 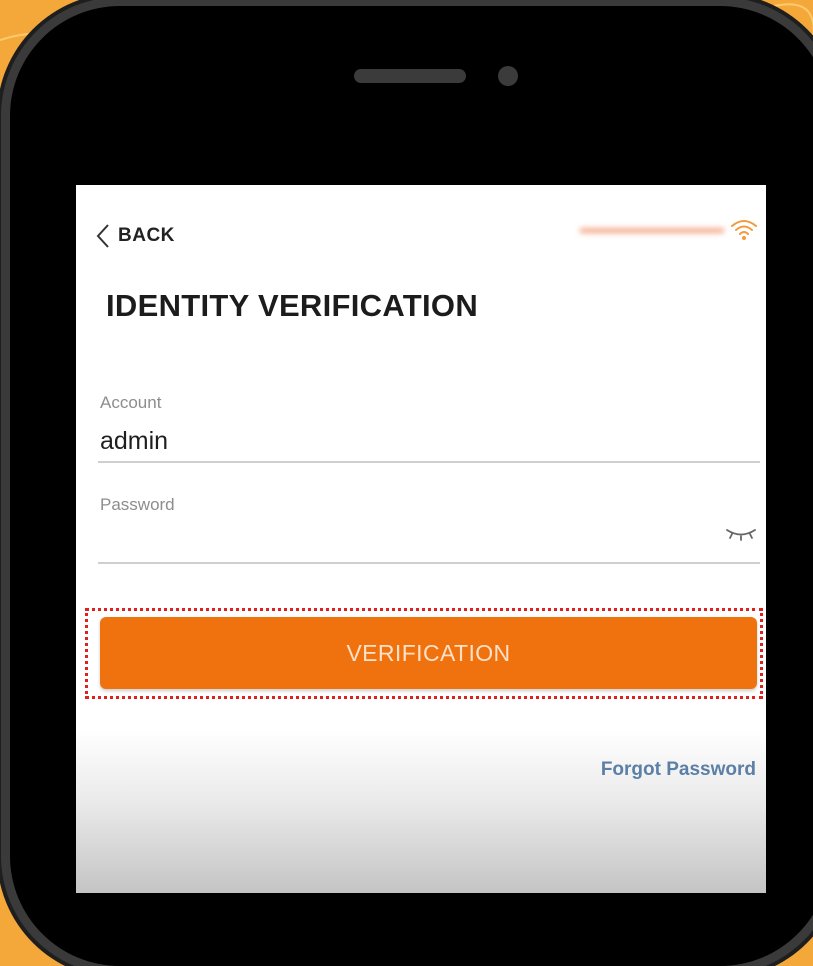 What do you see at coordinates (292, 305) in the screenshot?
I see `page-title: IDENTITY VERIFICATION` at bounding box center [292, 305].